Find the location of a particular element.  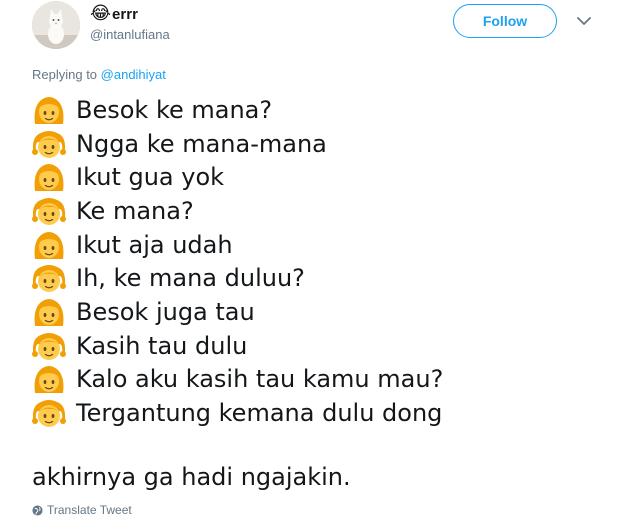

display-name: 😂 errr is located at coordinates (114, 14).